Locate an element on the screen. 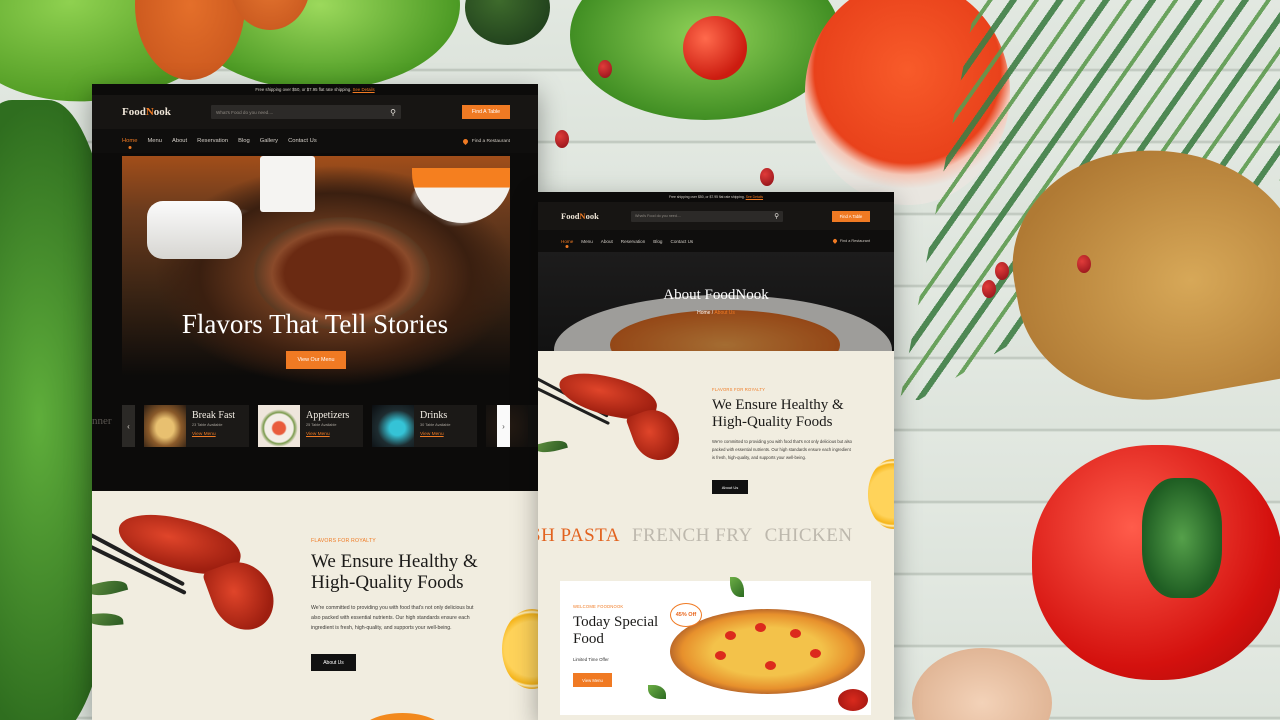  category-card: Drinks 30 Table Available View Menu is located at coordinates (424, 426).